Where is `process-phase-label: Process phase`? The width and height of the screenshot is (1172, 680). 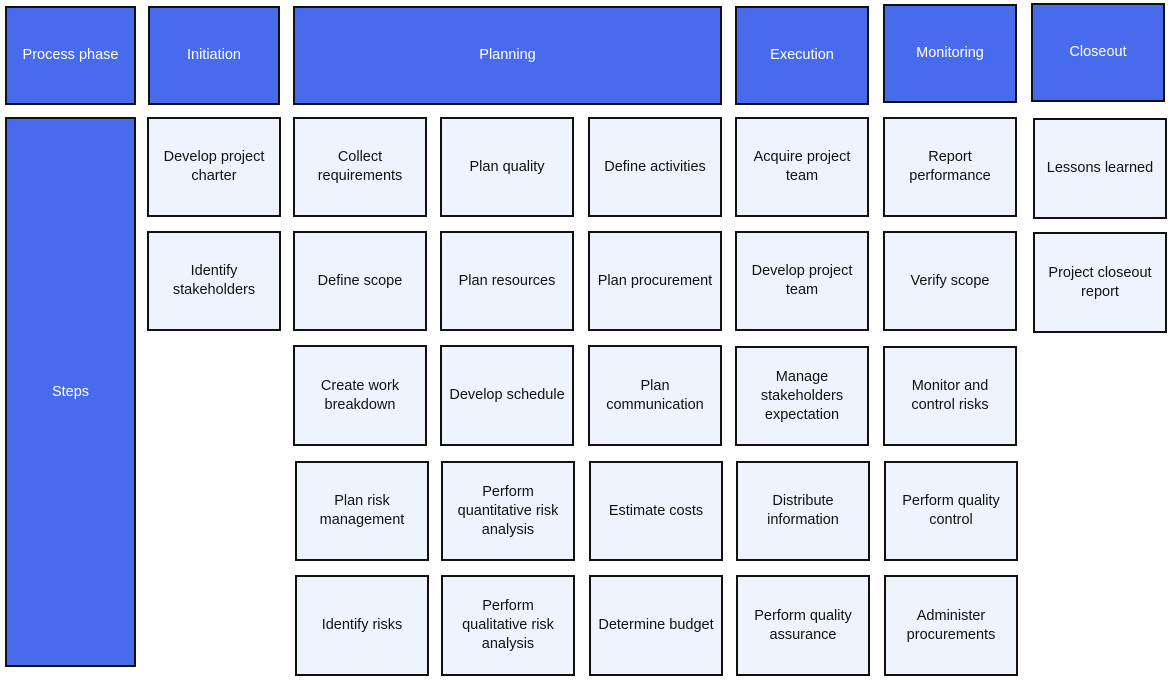
process-phase-label: Process phase is located at coordinates (70, 55).